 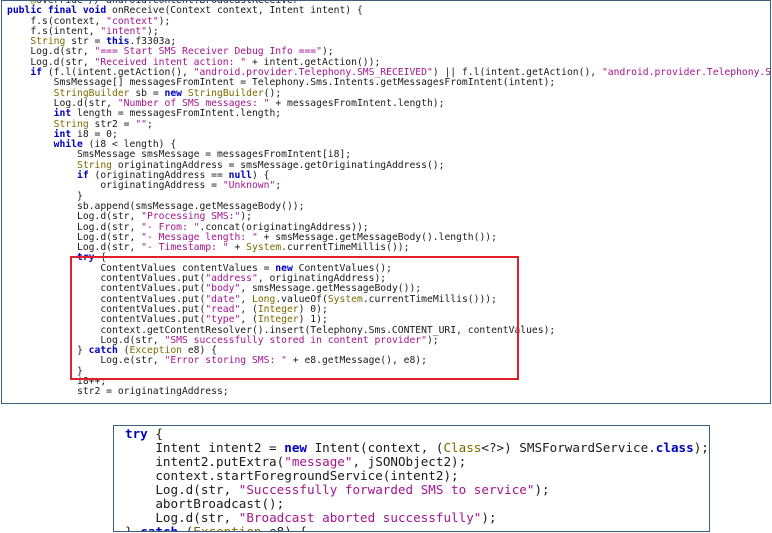 I want to click on code-line: originatingAddress = "Unknown";, so click(x=388, y=186).